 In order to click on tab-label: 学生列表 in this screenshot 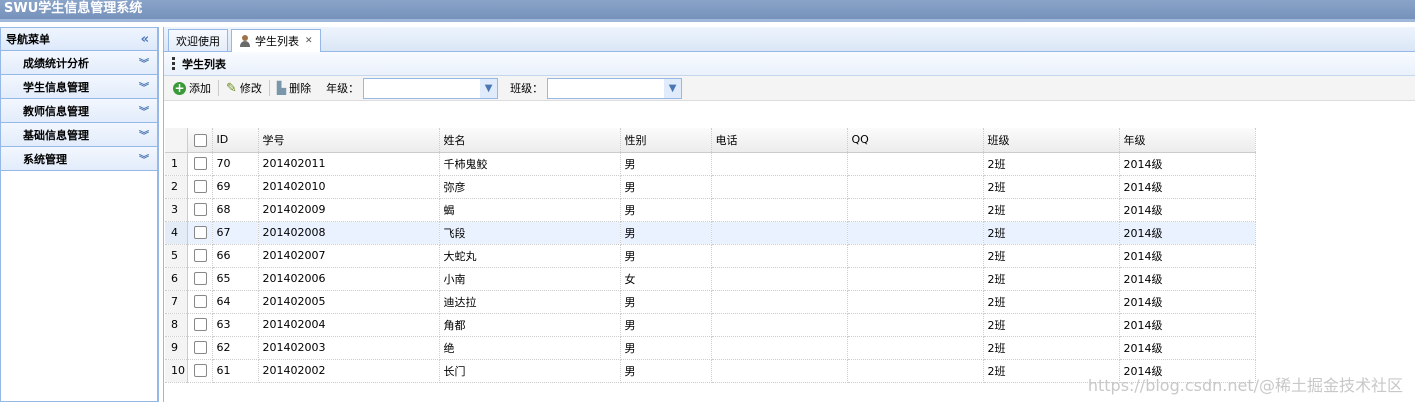, I will do `click(277, 41)`.